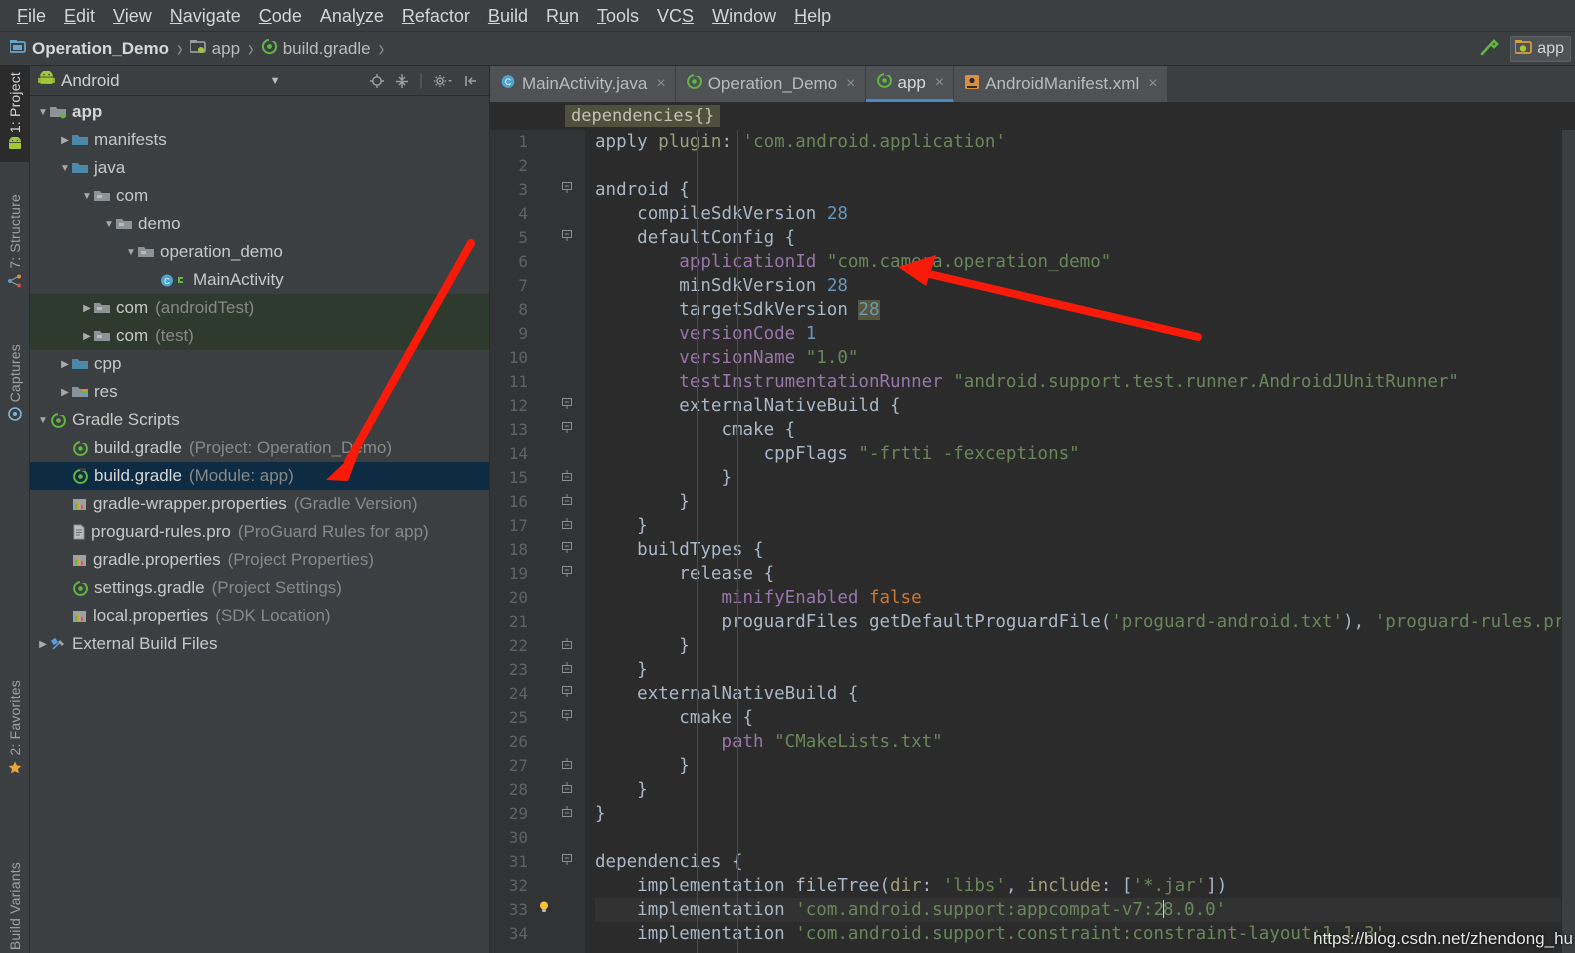  What do you see at coordinates (1085, 214) in the screenshot?
I see `code-line: compileSdkVersion 28` at bounding box center [1085, 214].